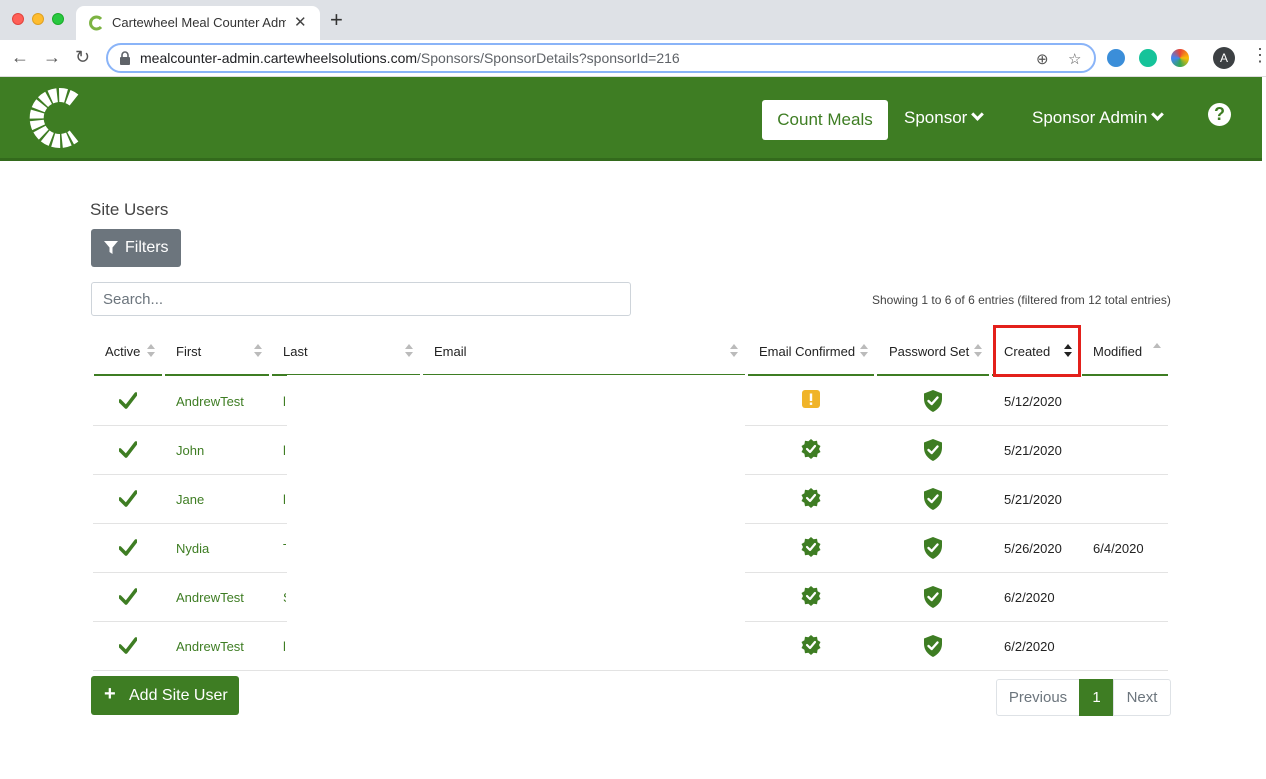  I want to click on lock-icon, so click(125, 58).